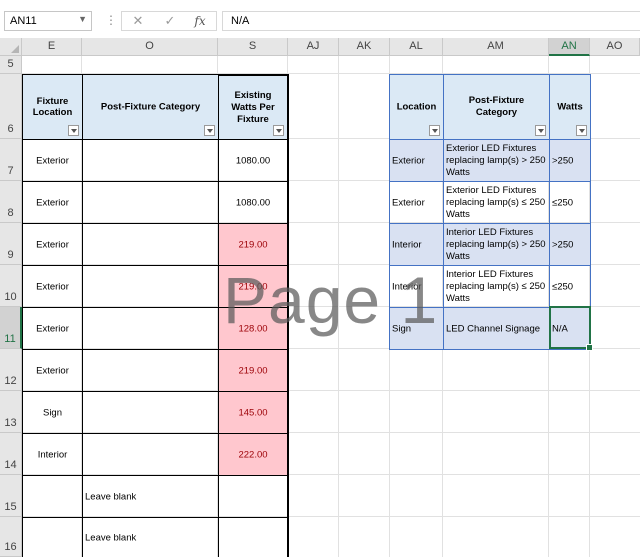  Describe the element at coordinates (313, 47) in the screenshot. I see `column-header-aj: AJ` at that location.